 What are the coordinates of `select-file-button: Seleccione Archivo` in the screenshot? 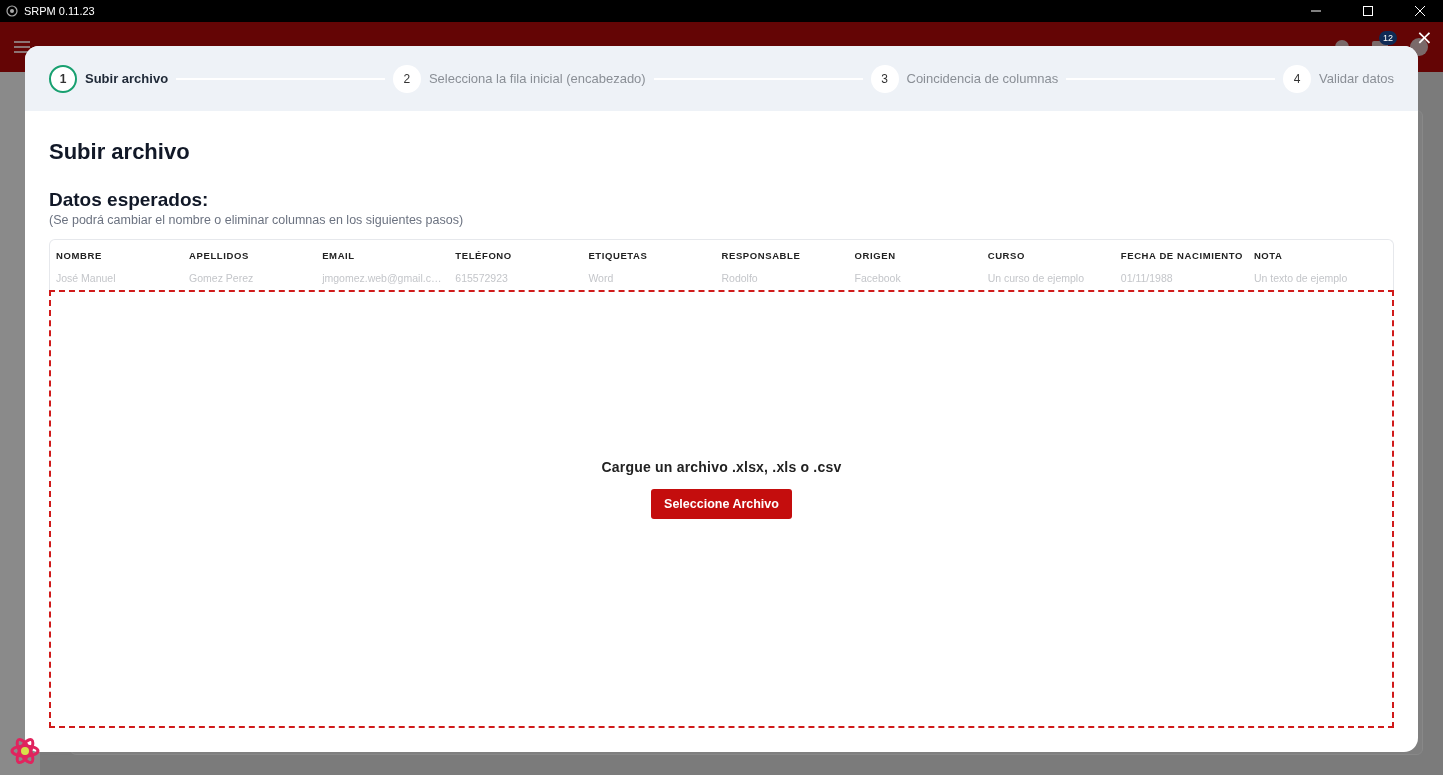 It's located at (721, 504).